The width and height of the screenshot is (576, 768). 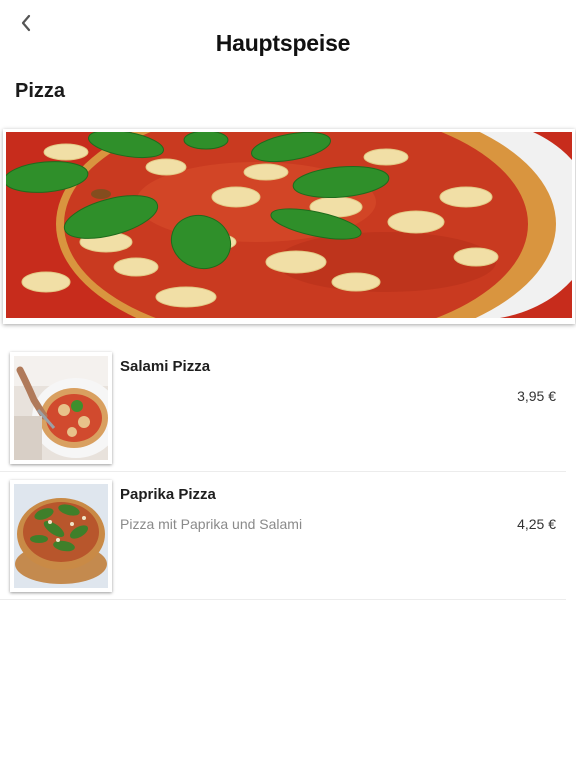 What do you see at coordinates (283, 43) in the screenshot?
I see `page-title: Hauptspeise` at bounding box center [283, 43].